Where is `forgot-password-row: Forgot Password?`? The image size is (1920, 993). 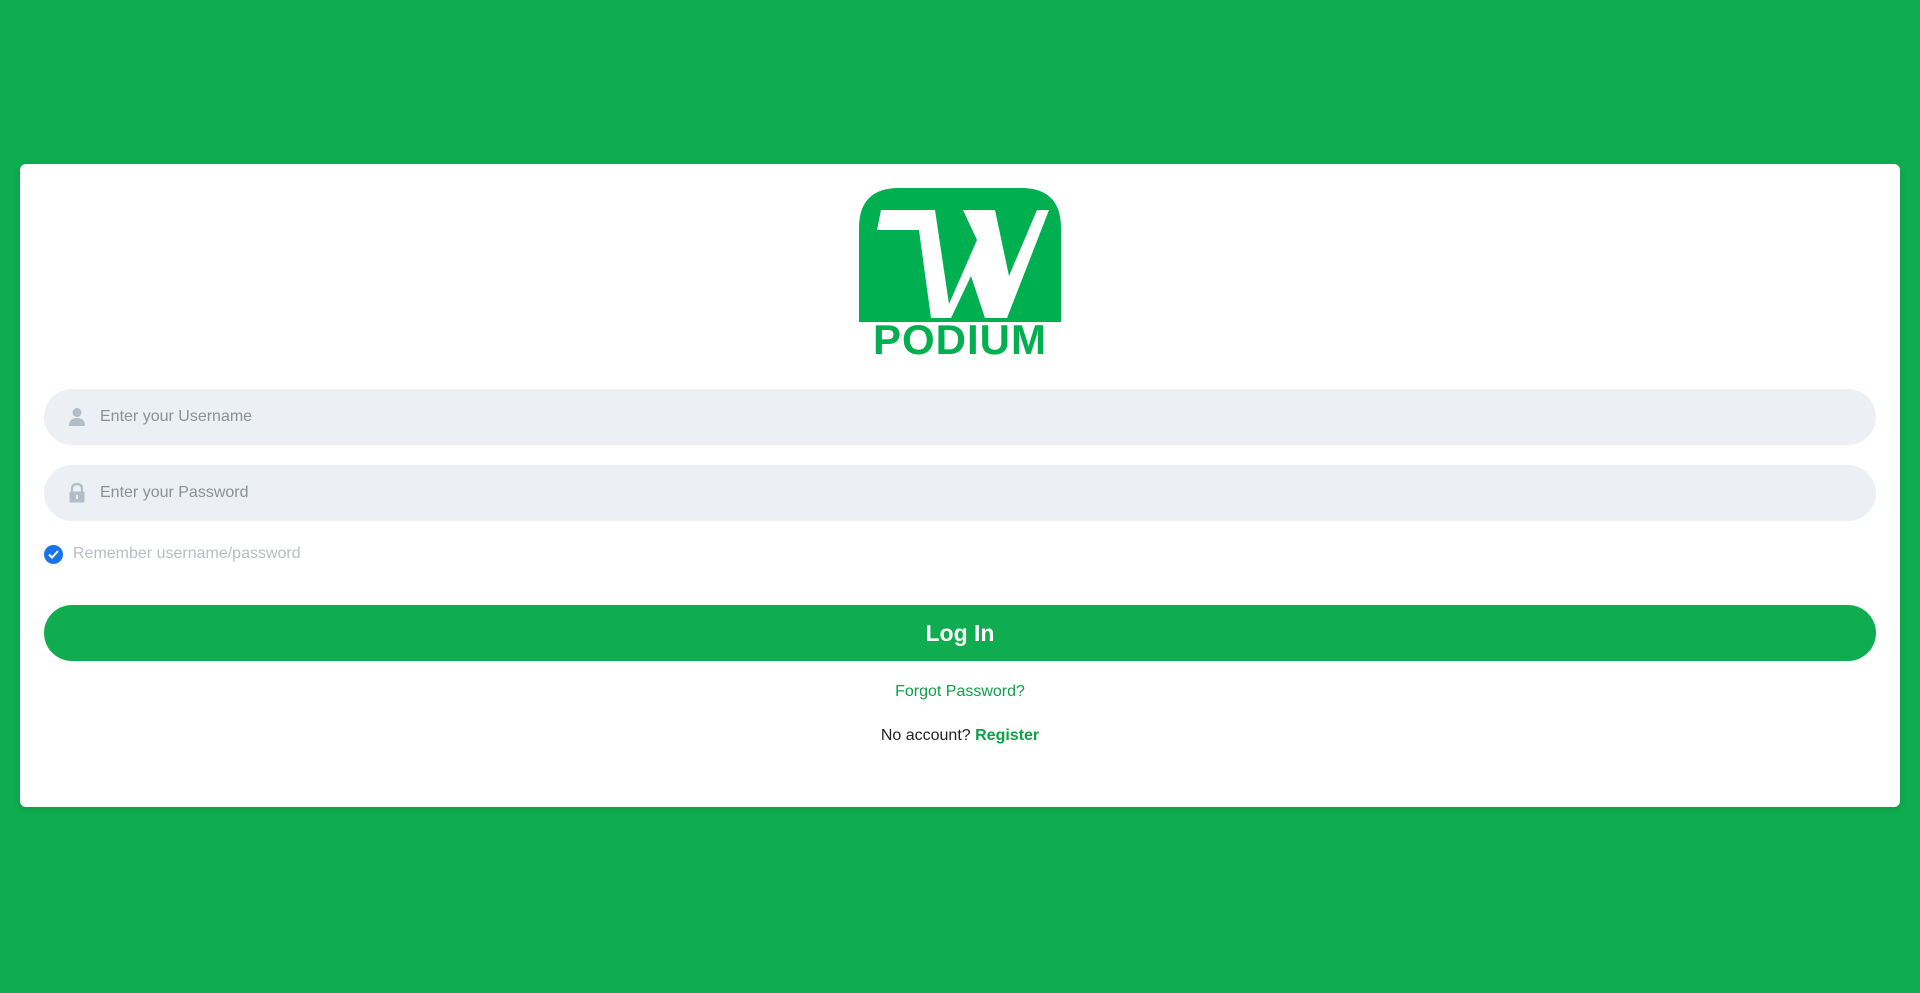 forgot-password-row: Forgot Password? is located at coordinates (960, 692).